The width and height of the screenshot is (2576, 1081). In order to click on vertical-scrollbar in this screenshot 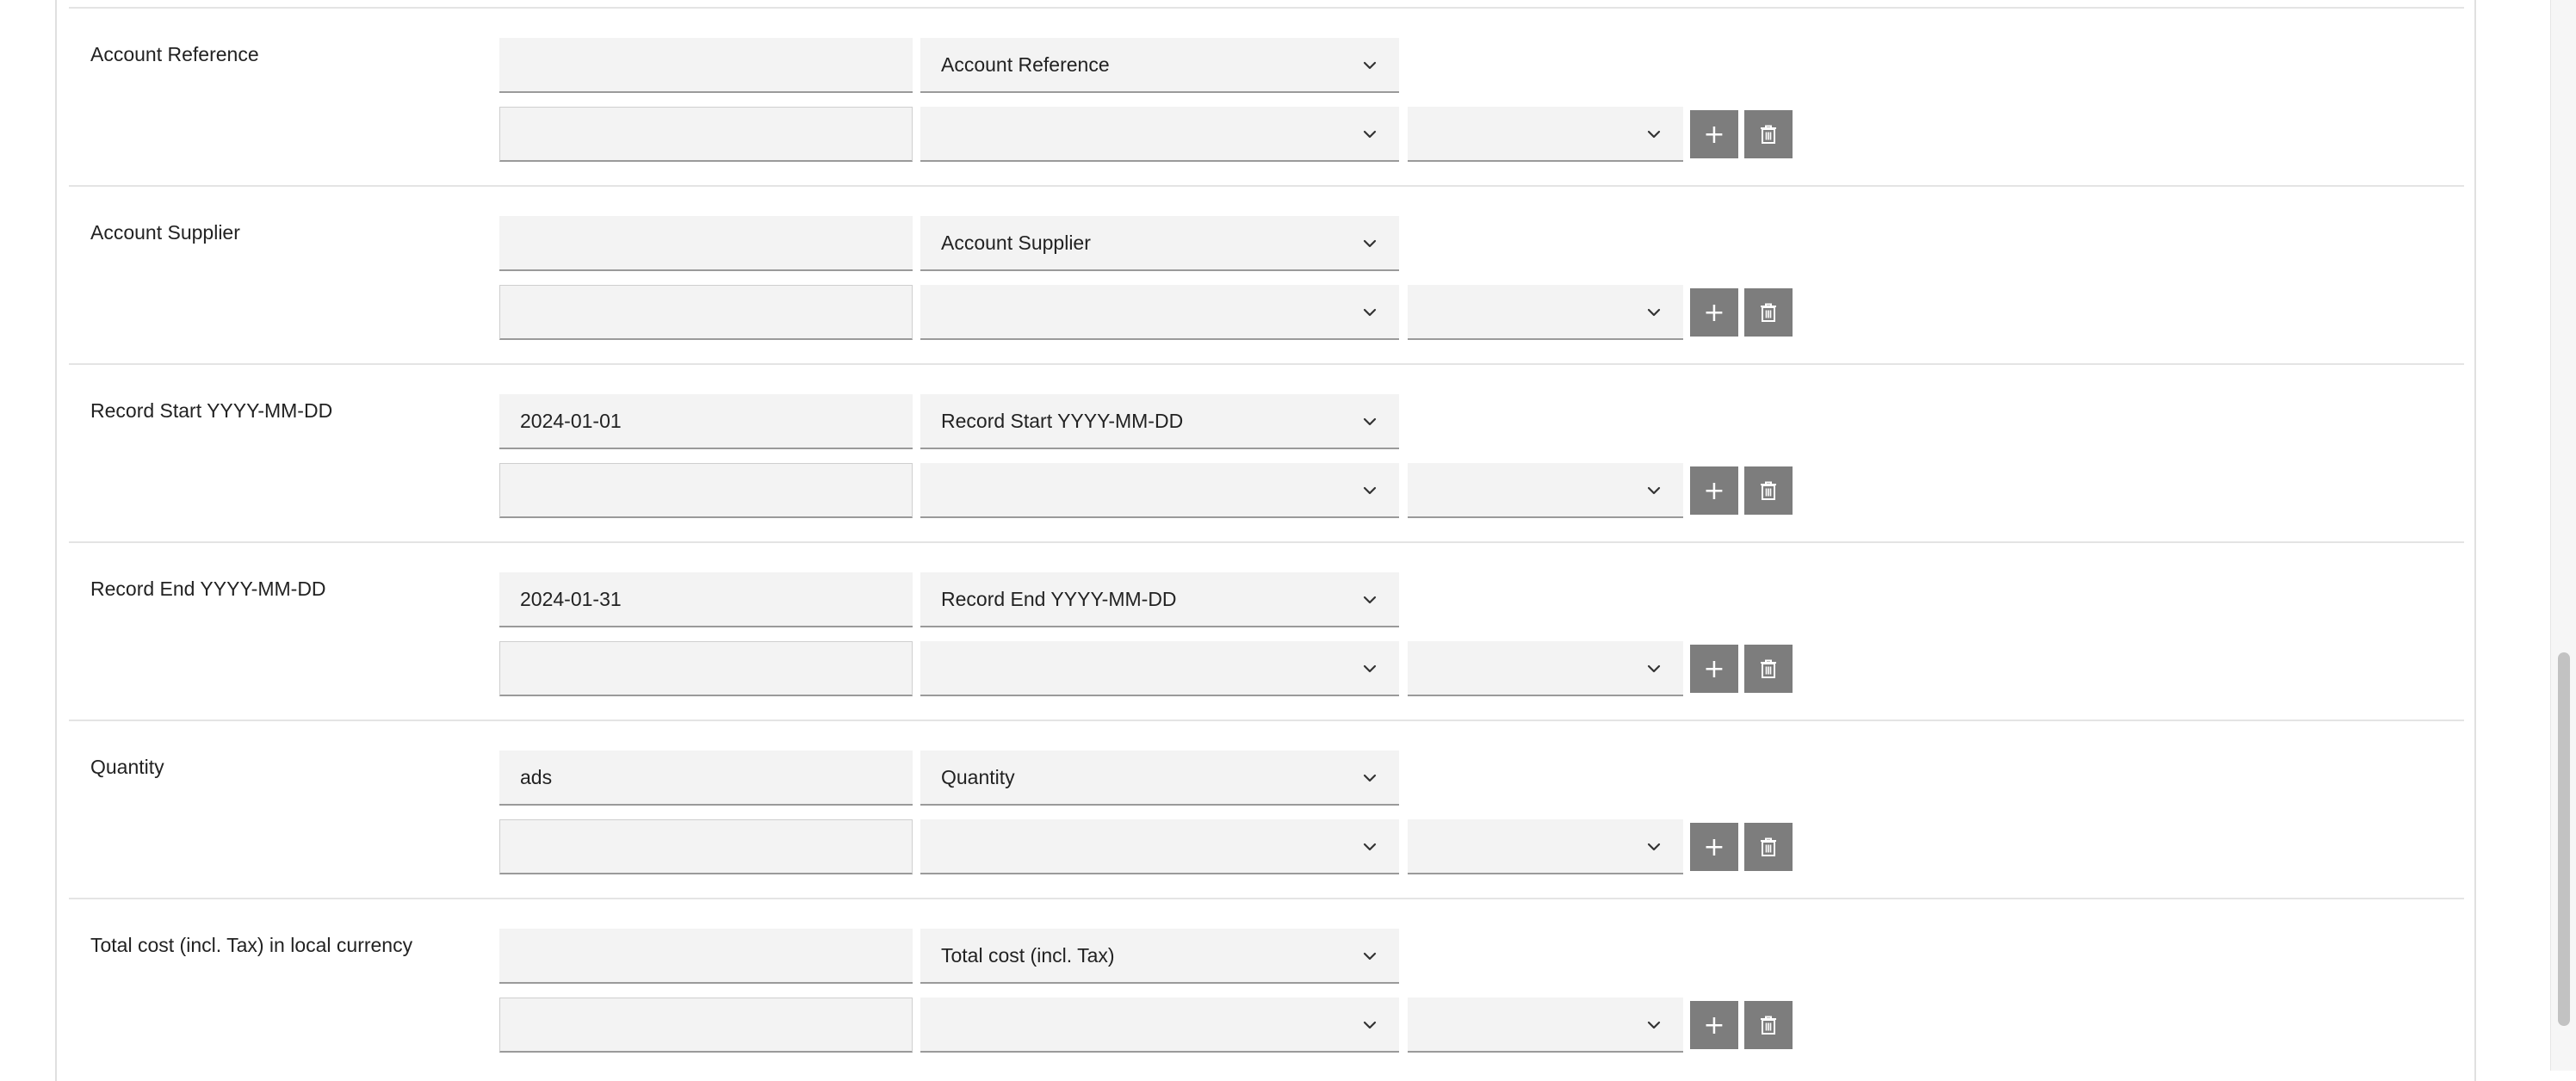, I will do `click(2563, 535)`.